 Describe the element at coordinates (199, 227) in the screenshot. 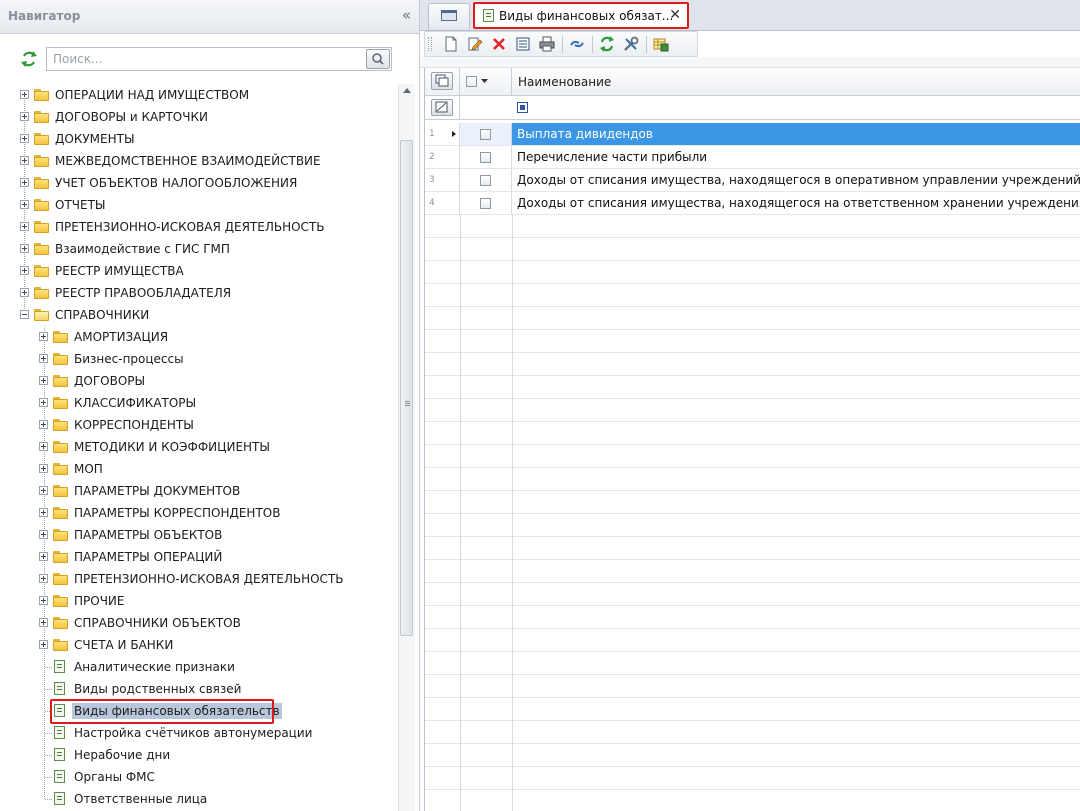

I see `tree-node-claims: ПРЕТЕНЗИОННО-ИСКОВАЯ ДЕЯТЕЛЬНОСТЬ` at that location.